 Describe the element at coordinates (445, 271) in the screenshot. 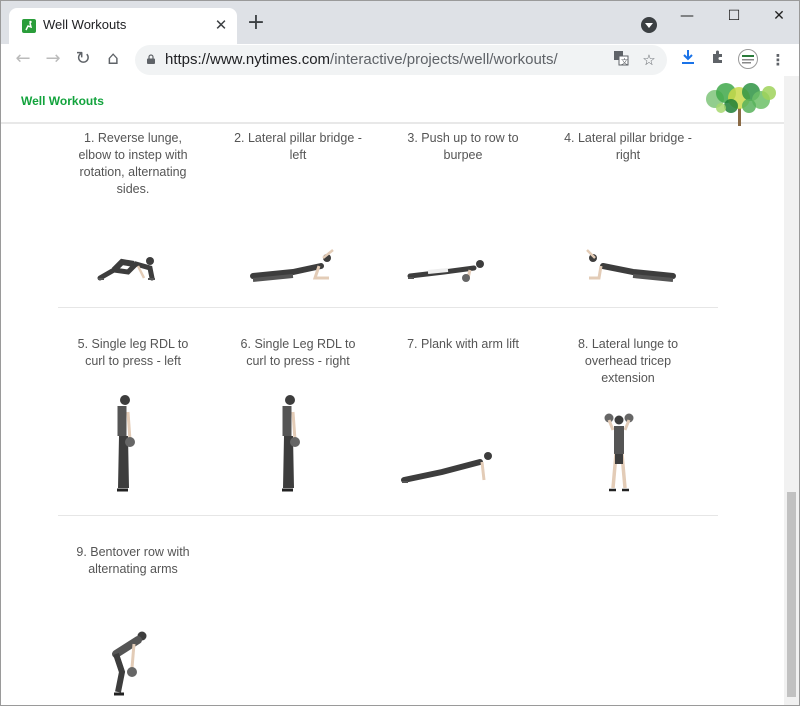

I see `push-up-row-burpee-figure-icon` at that location.